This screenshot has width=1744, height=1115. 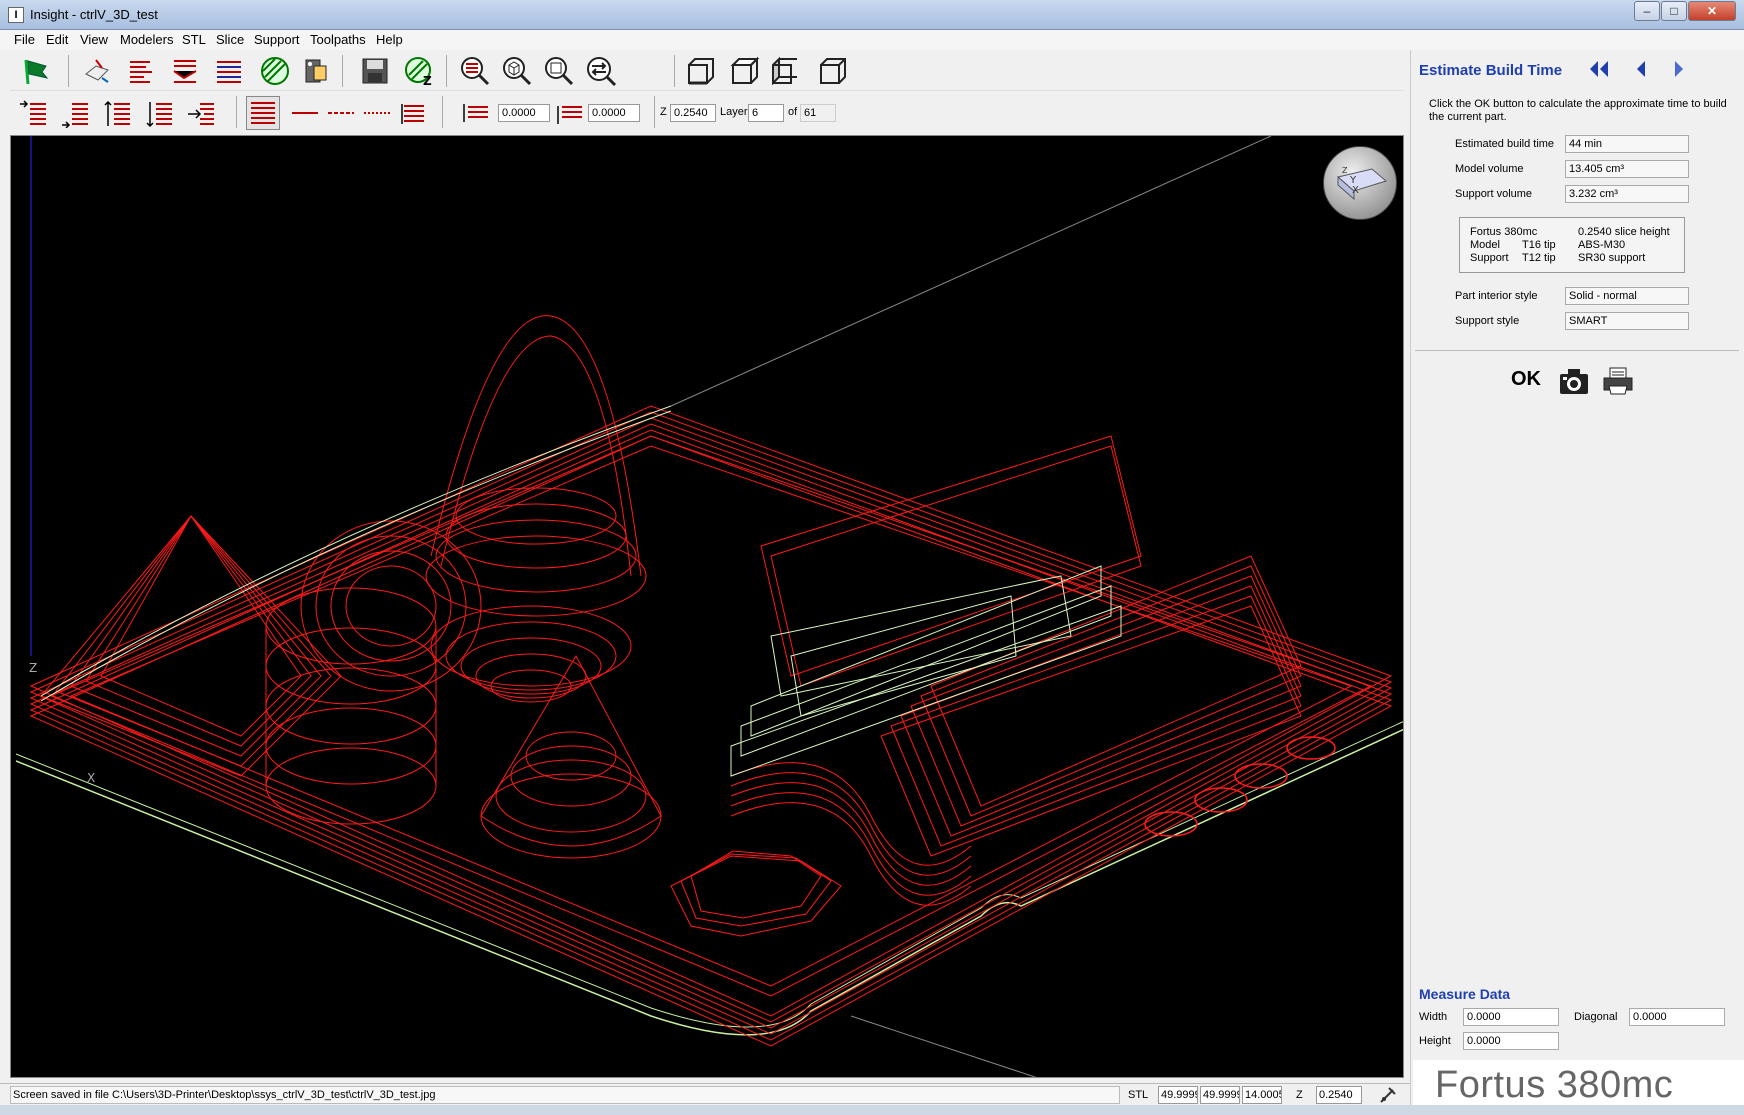 I want to click on layer-bottom-icon, so click(x=75, y=113).